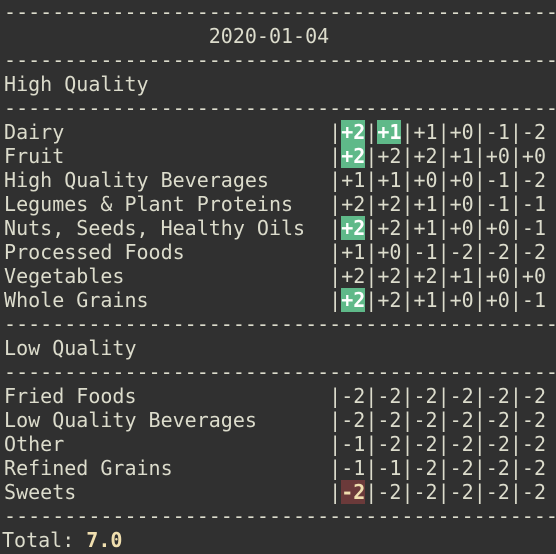  What do you see at coordinates (70, 396) in the screenshot?
I see `food-category: Fried Foods` at bounding box center [70, 396].